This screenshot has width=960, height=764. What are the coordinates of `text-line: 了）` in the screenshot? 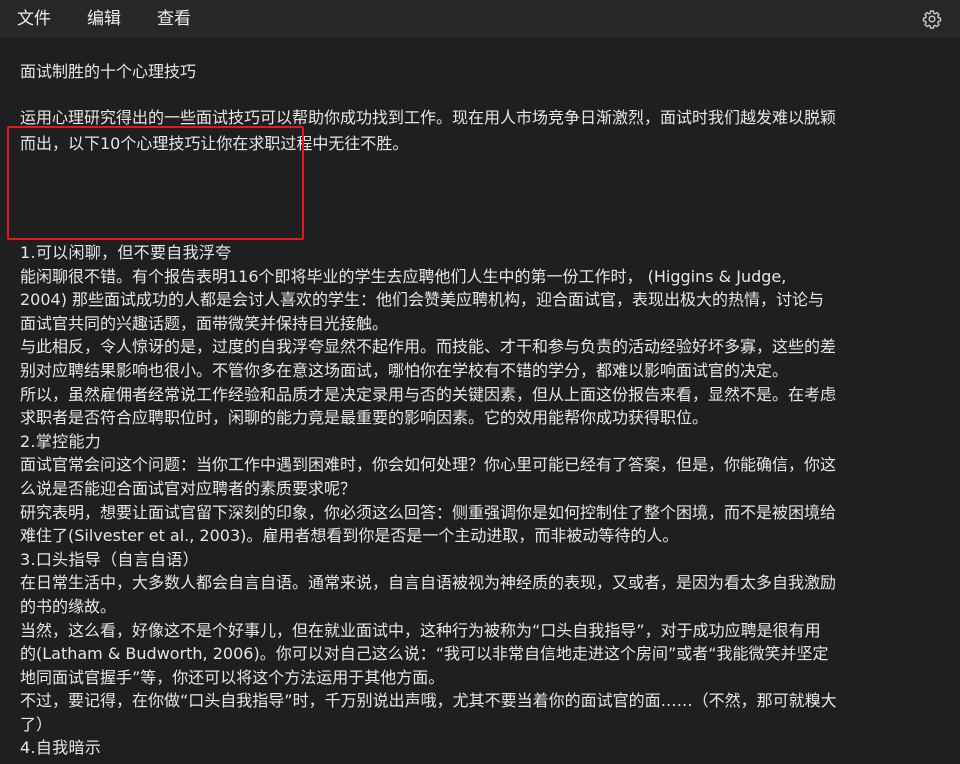 It's located at (36, 724).